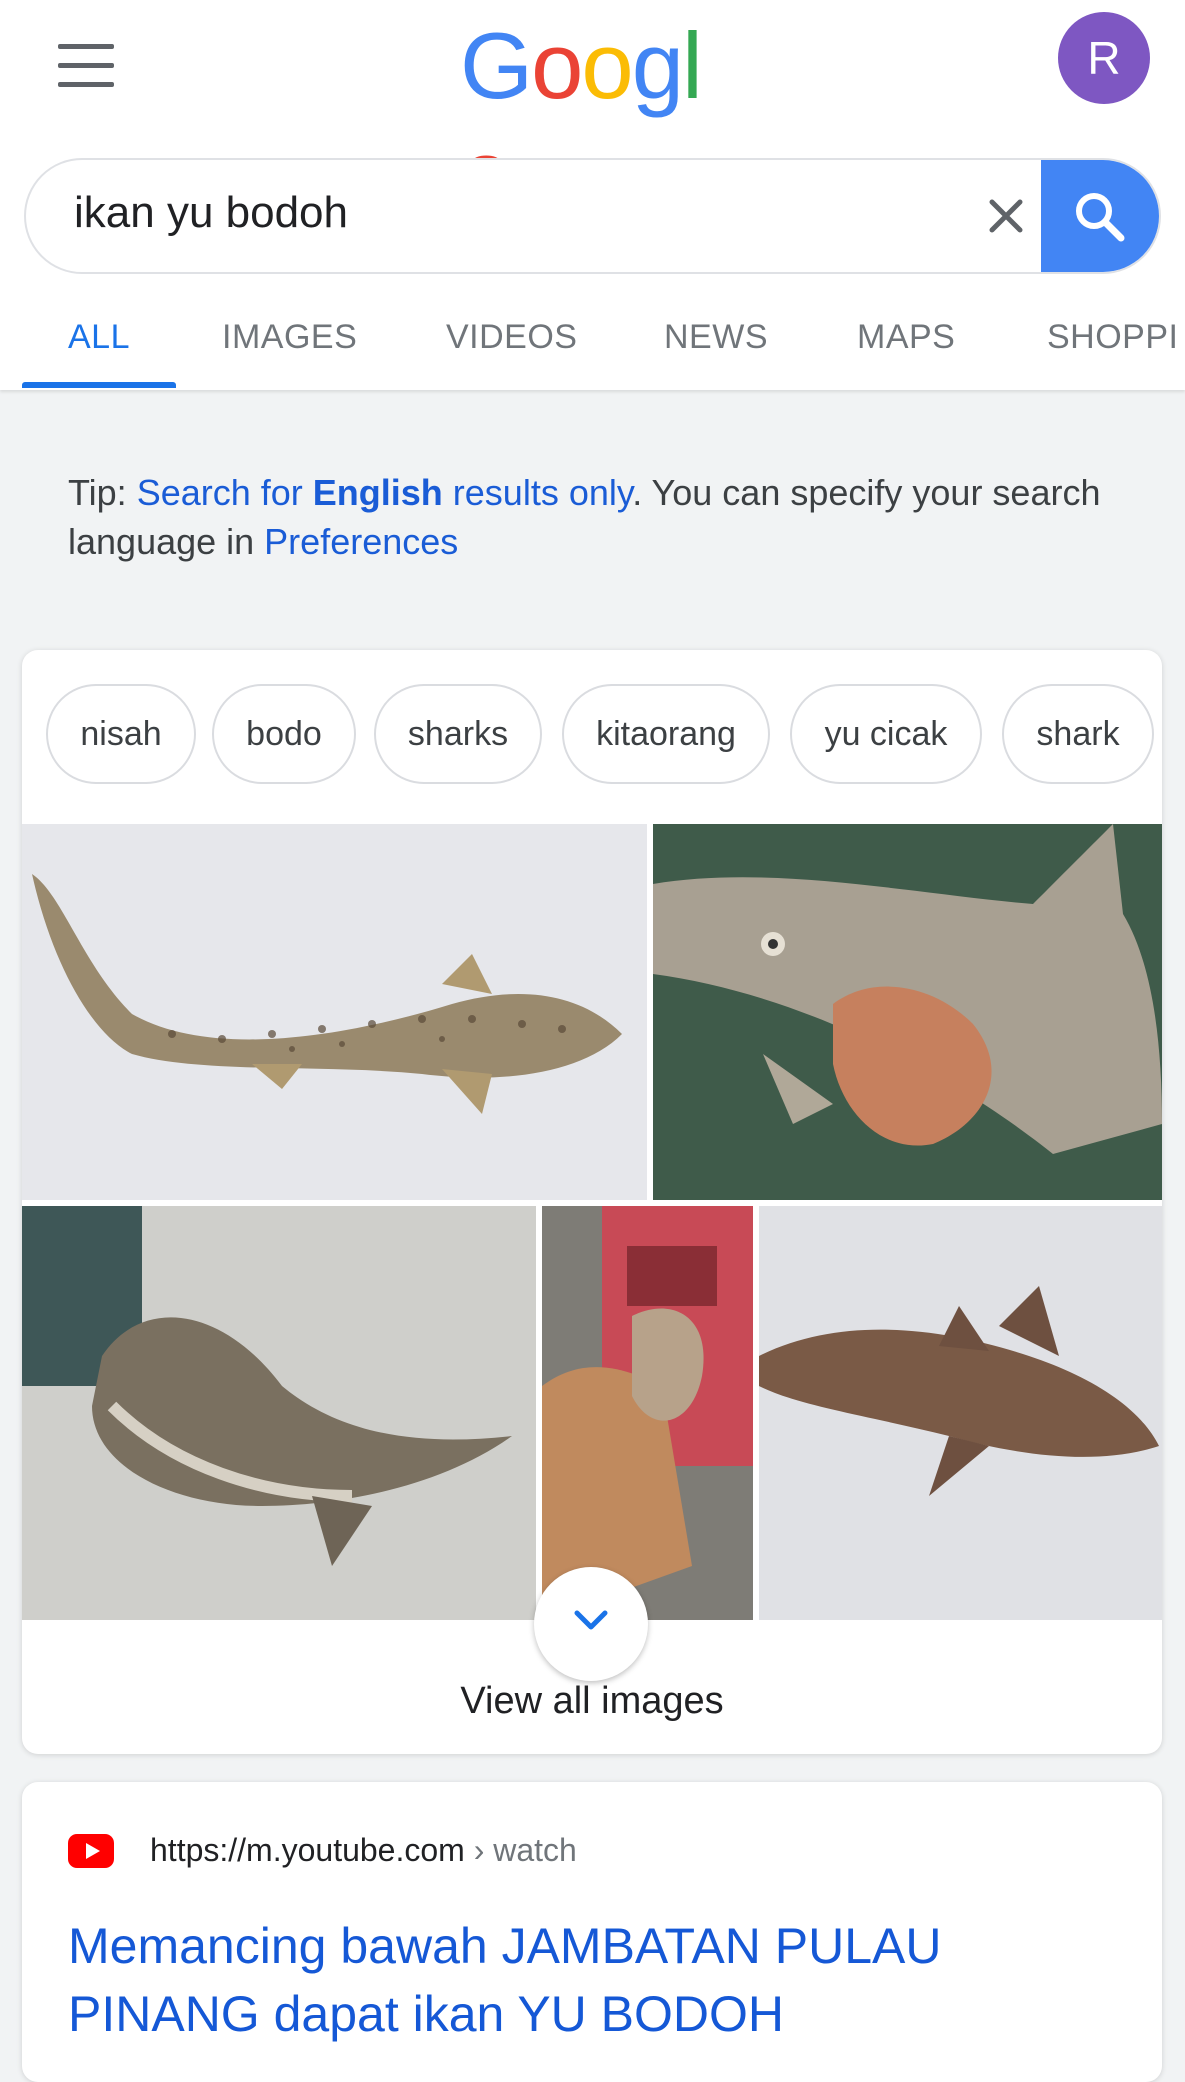 Image resolution: width=1185 pixels, height=2082 pixels. What do you see at coordinates (886, 734) in the screenshot?
I see `chip-yu-cicak: yu cicak` at bounding box center [886, 734].